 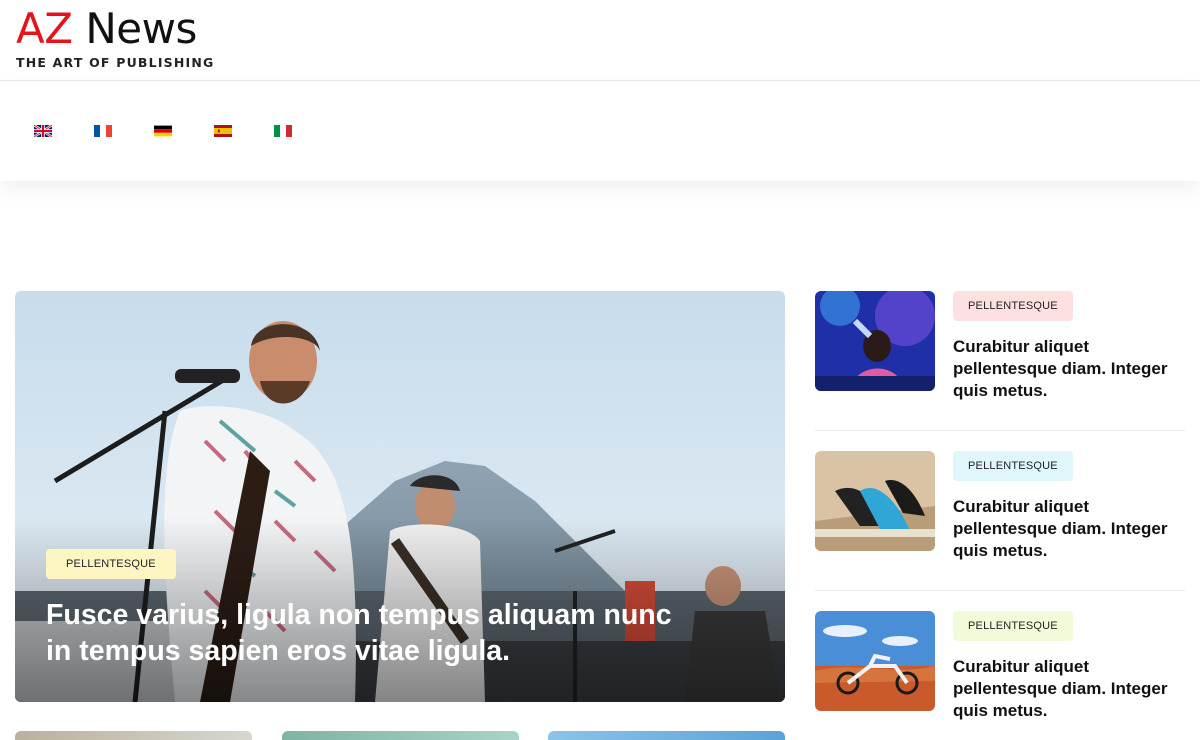 I want to click on germany-flag-icon, so click(x=163, y=131).